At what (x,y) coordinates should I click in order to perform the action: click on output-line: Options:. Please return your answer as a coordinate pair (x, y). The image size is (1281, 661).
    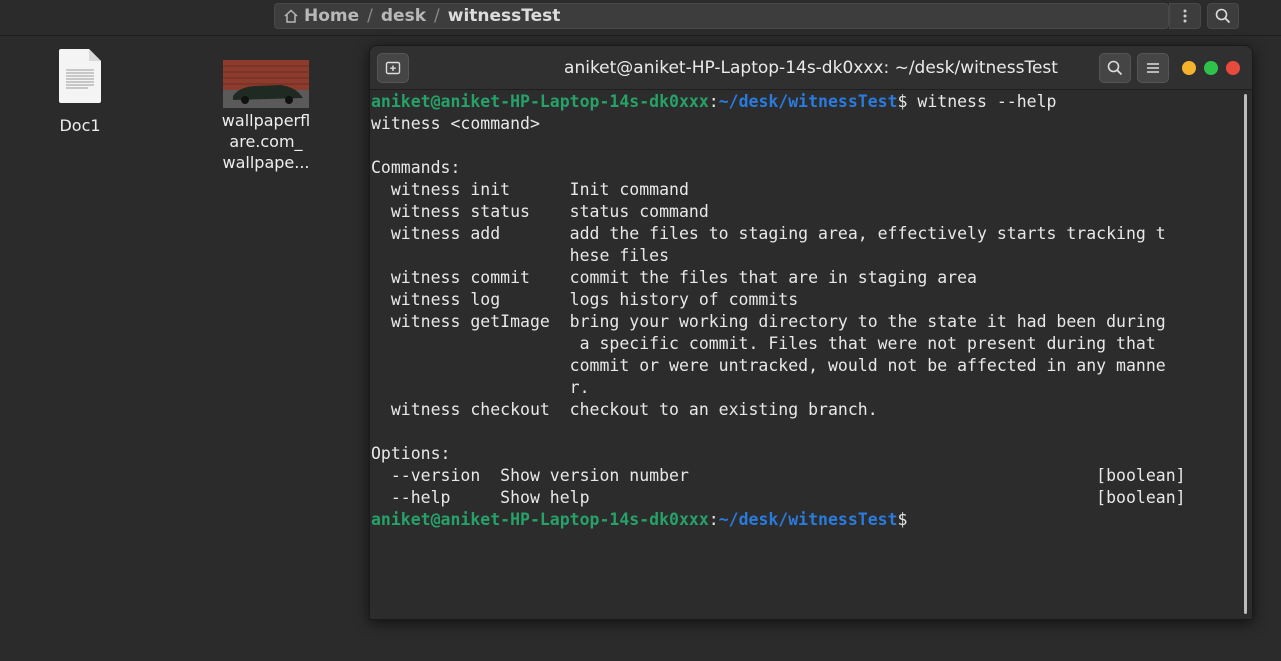
    Looking at the image, I should click on (411, 453).